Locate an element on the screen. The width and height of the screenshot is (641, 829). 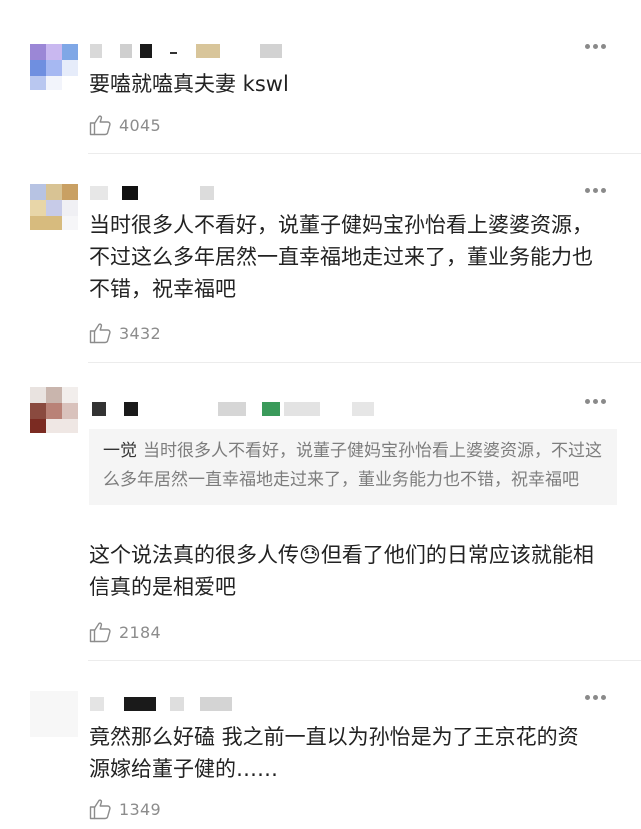
comment-text: 这个说法真的很多人传😓但看了他们的日常应该就能相信真的是相爱吧 is located at coordinates (341, 571).